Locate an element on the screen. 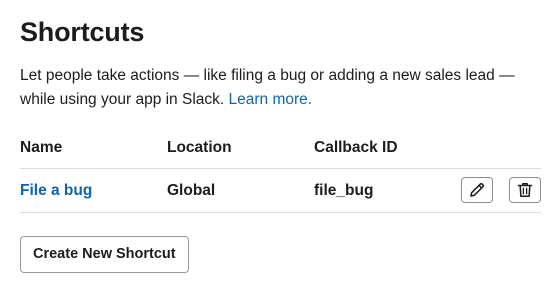  shortcut-name-link: File a bug is located at coordinates (56, 191).